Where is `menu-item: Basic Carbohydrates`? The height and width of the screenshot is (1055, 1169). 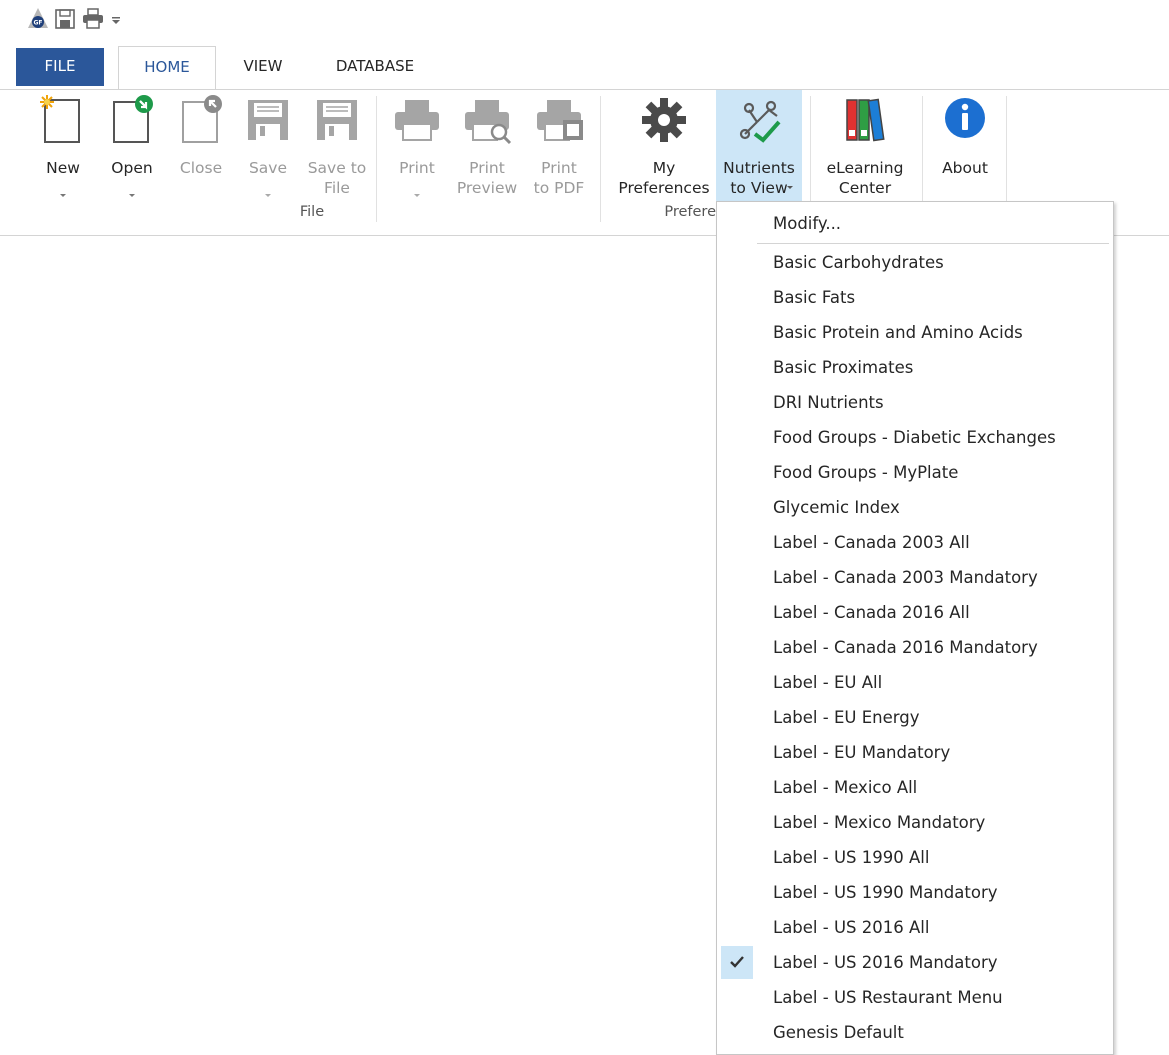 menu-item: Basic Carbohydrates is located at coordinates (915, 262).